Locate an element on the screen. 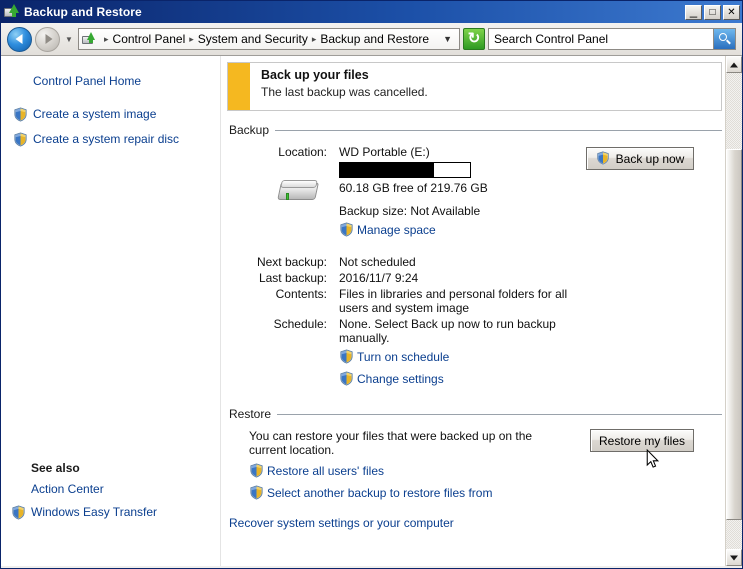 The image size is (743, 569). minimize-button: _ is located at coordinates (693, 11).